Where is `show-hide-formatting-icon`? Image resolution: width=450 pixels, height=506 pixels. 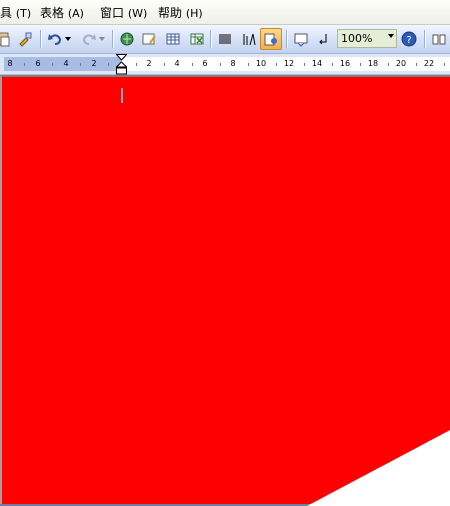 show-hide-formatting-icon is located at coordinates (323, 39).